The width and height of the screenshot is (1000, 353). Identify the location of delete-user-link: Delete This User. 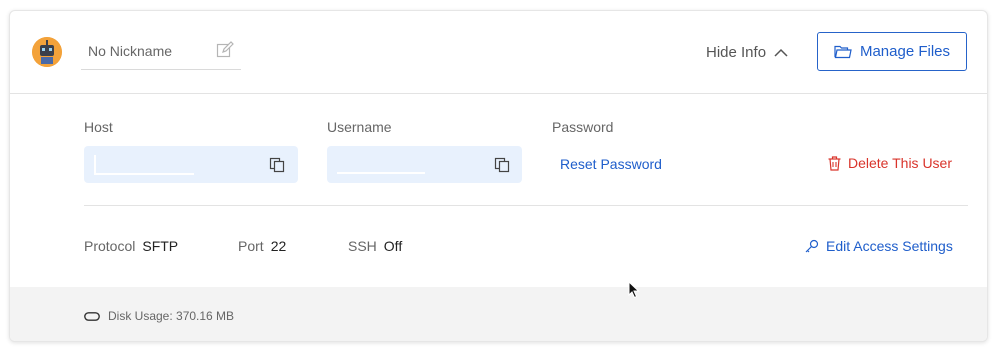
(890, 163).